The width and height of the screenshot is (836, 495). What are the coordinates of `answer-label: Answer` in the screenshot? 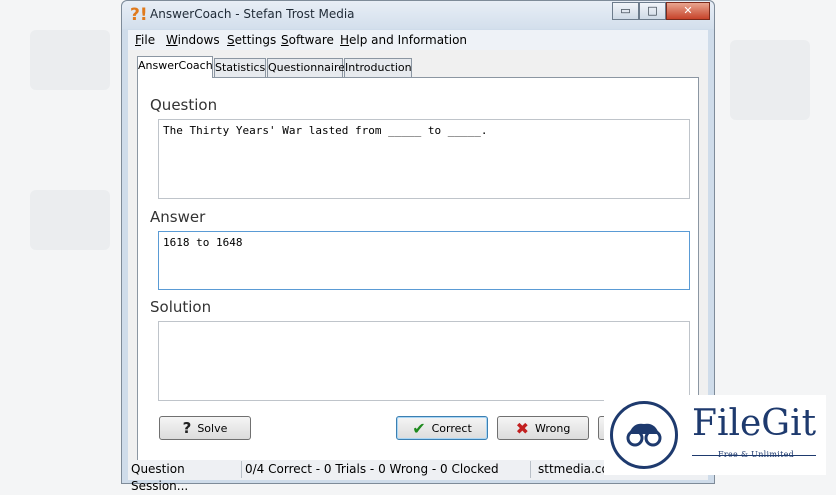 It's located at (178, 217).